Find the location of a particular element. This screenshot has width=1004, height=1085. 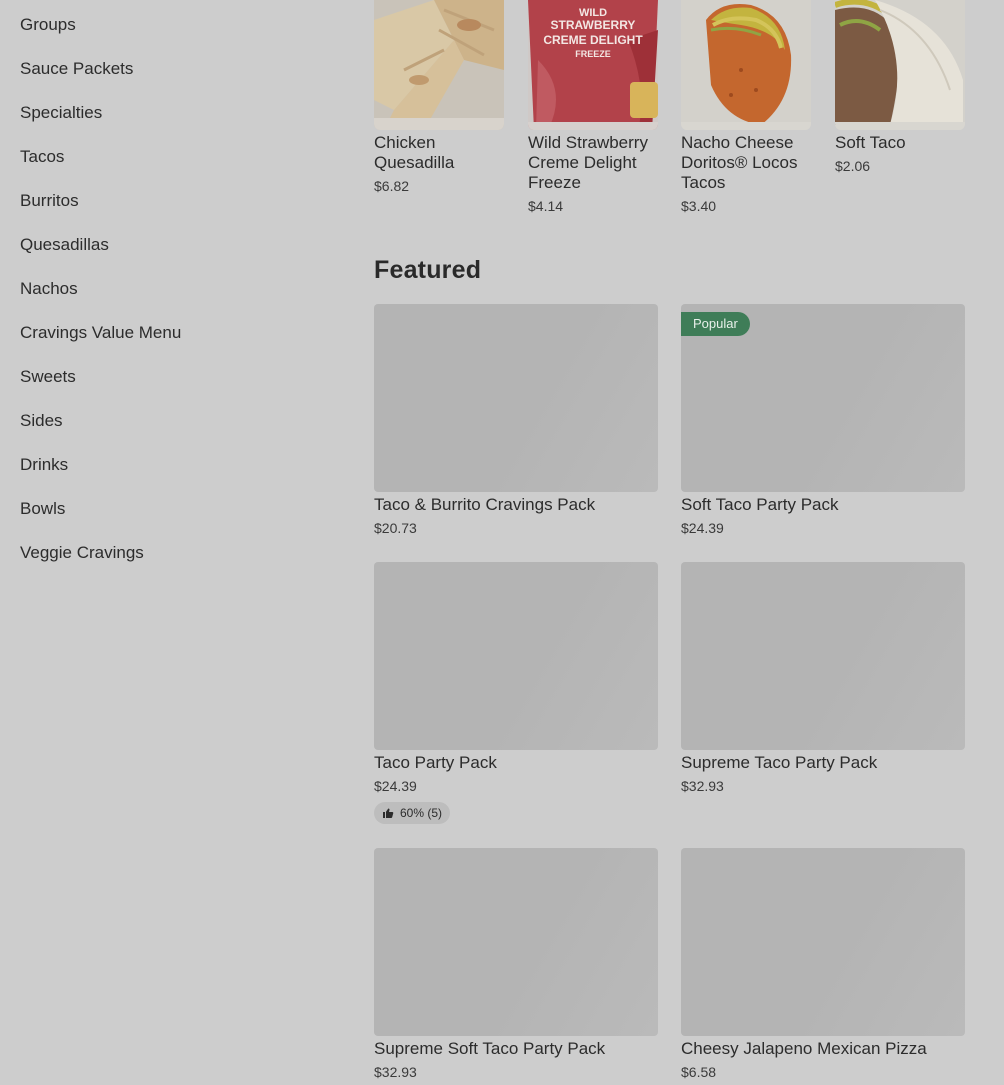

carousel-item-soft-taco: Soft Taco $2.06 is located at coordinates (900, 90).